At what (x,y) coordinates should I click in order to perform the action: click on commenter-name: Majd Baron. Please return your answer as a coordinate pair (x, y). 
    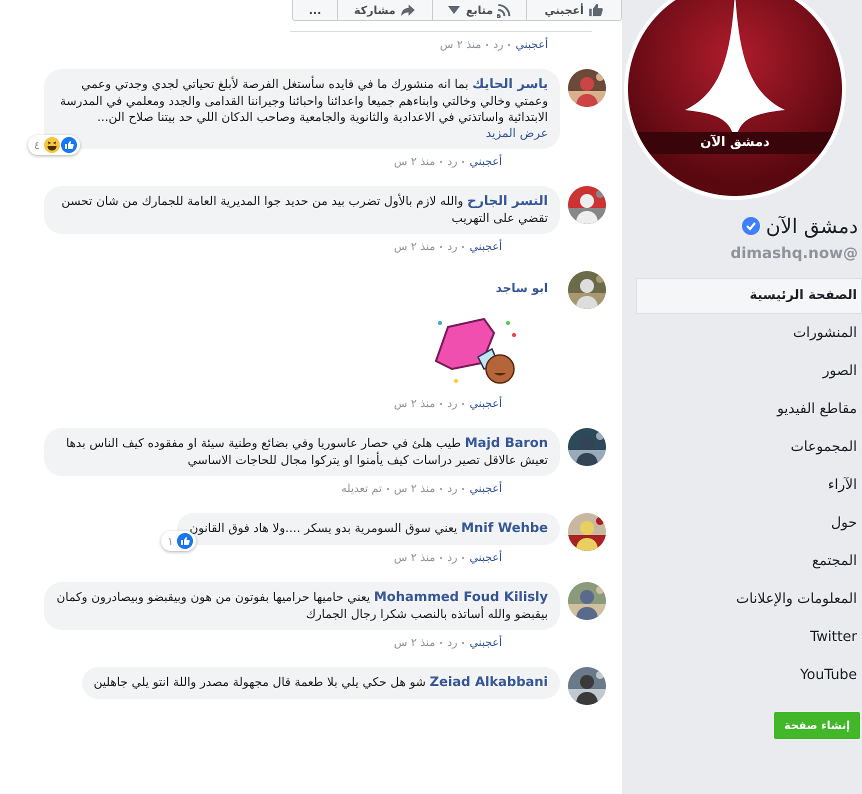
    Looking at the image, I should click on (506, 443).